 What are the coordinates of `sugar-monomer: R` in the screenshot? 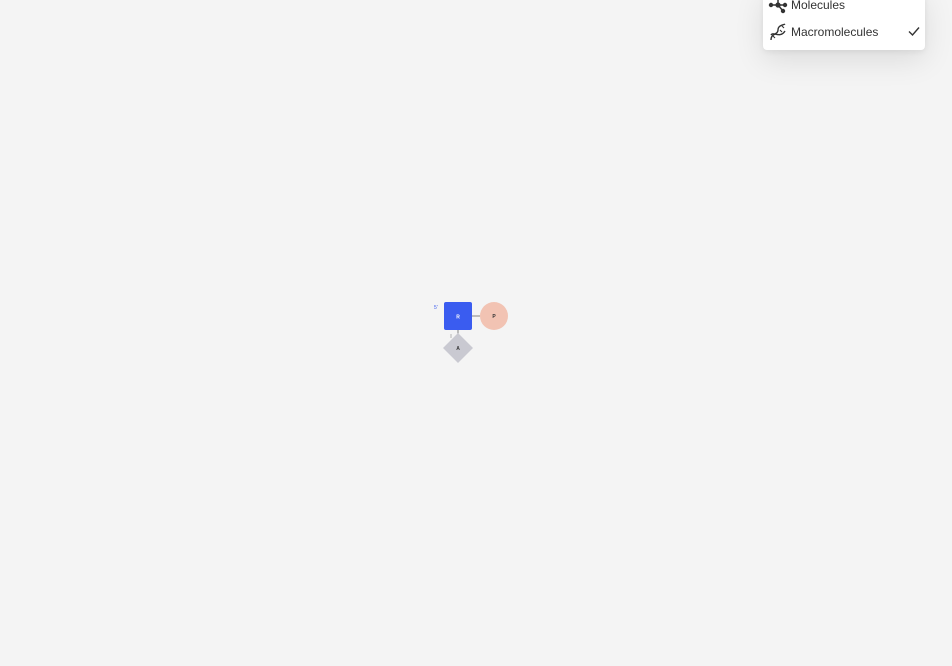 It's located at (458, 316).